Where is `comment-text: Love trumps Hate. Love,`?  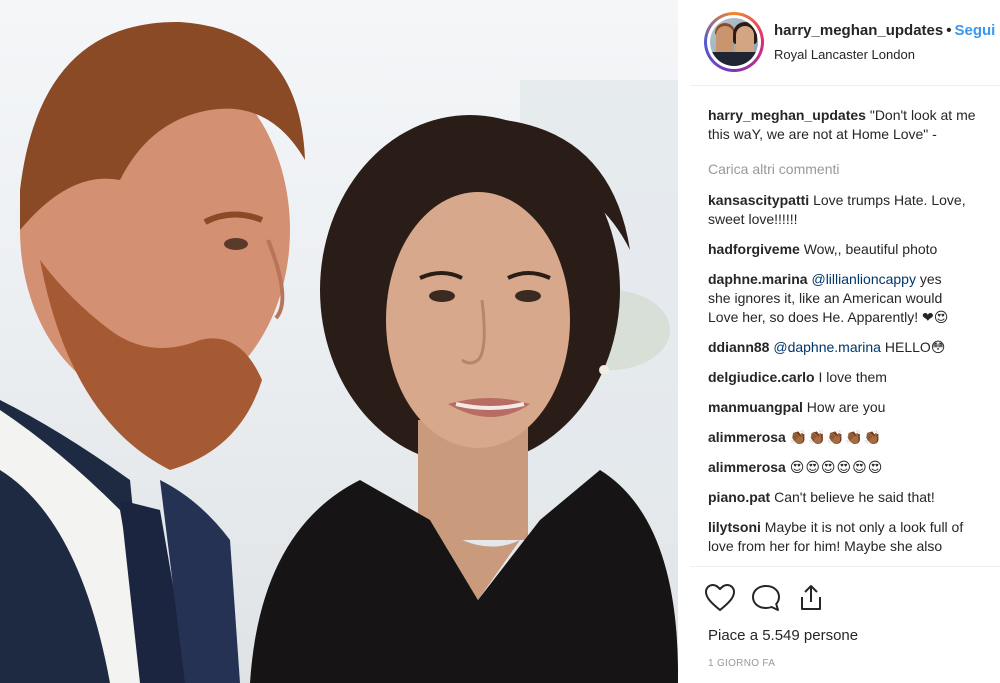
comment-text: Love trumps Hate. Love, is located at coordinates (889, 200).